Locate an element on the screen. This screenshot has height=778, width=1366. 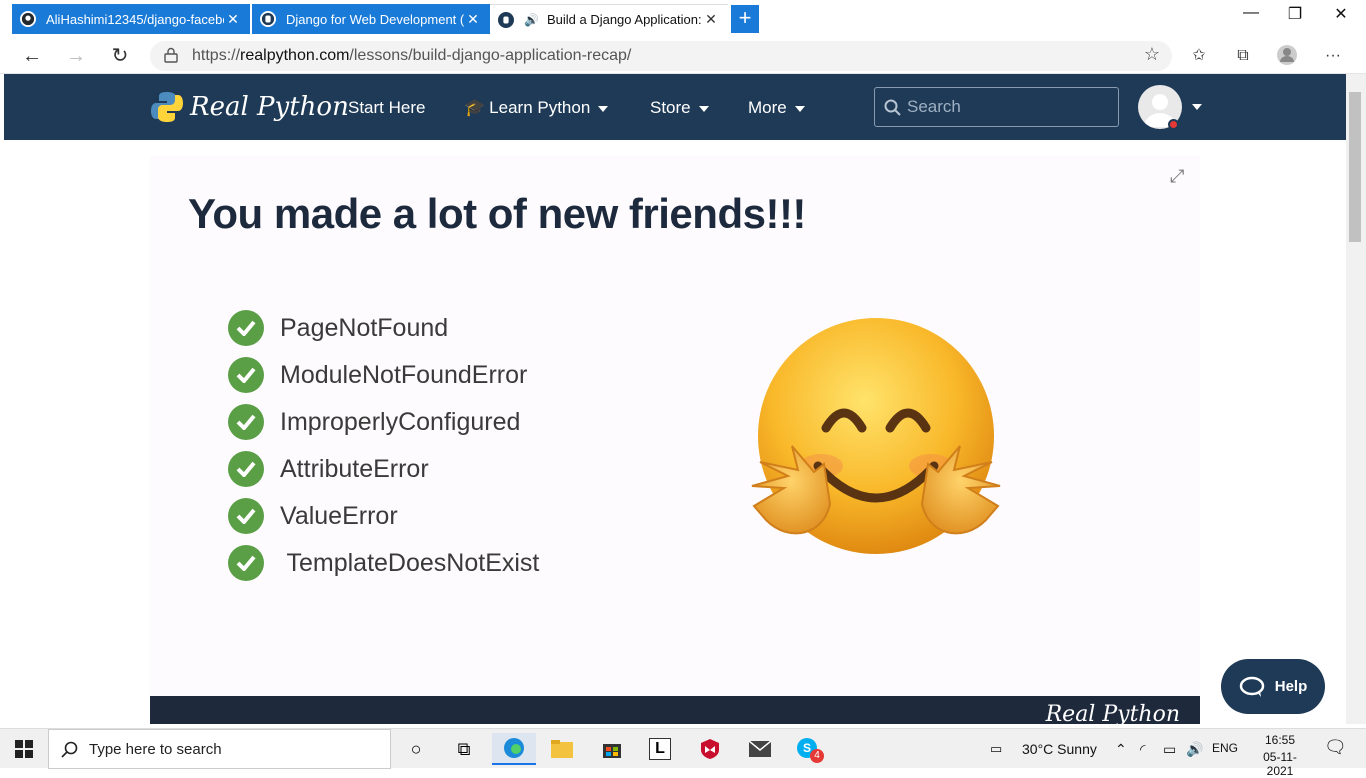
site-logo: Real Python is located at coordinates (249, 107).